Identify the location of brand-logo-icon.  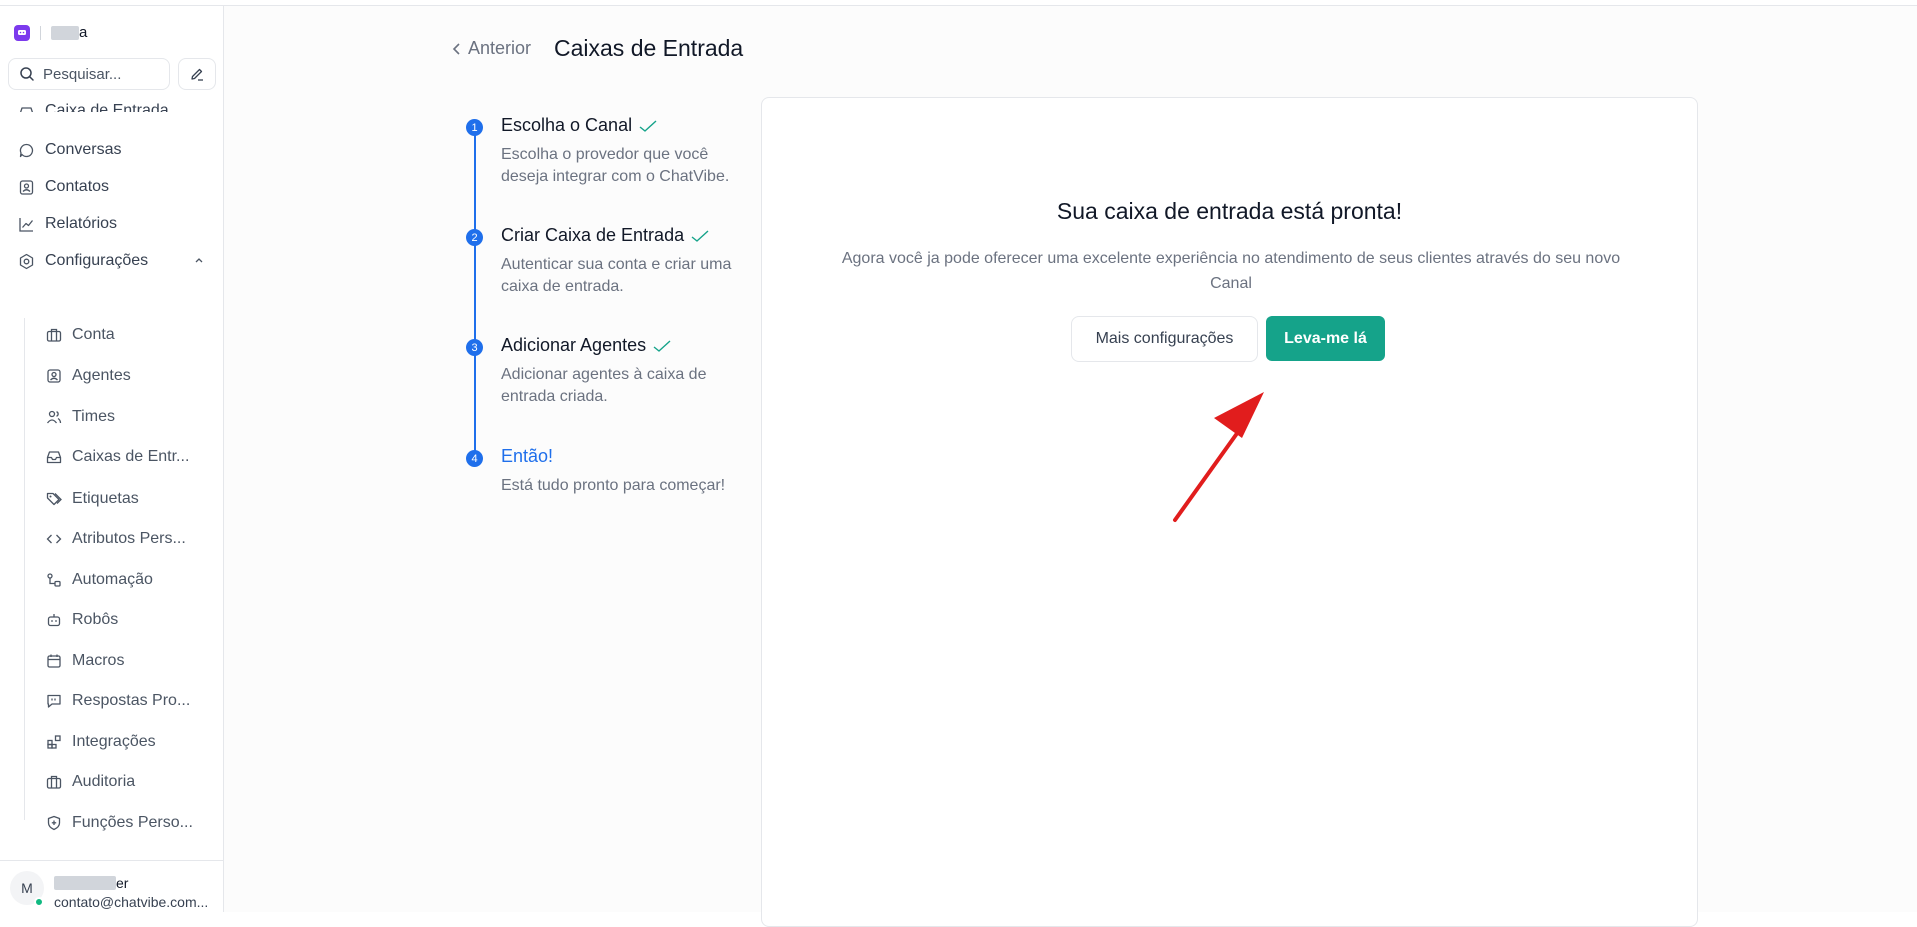
(22, 32).